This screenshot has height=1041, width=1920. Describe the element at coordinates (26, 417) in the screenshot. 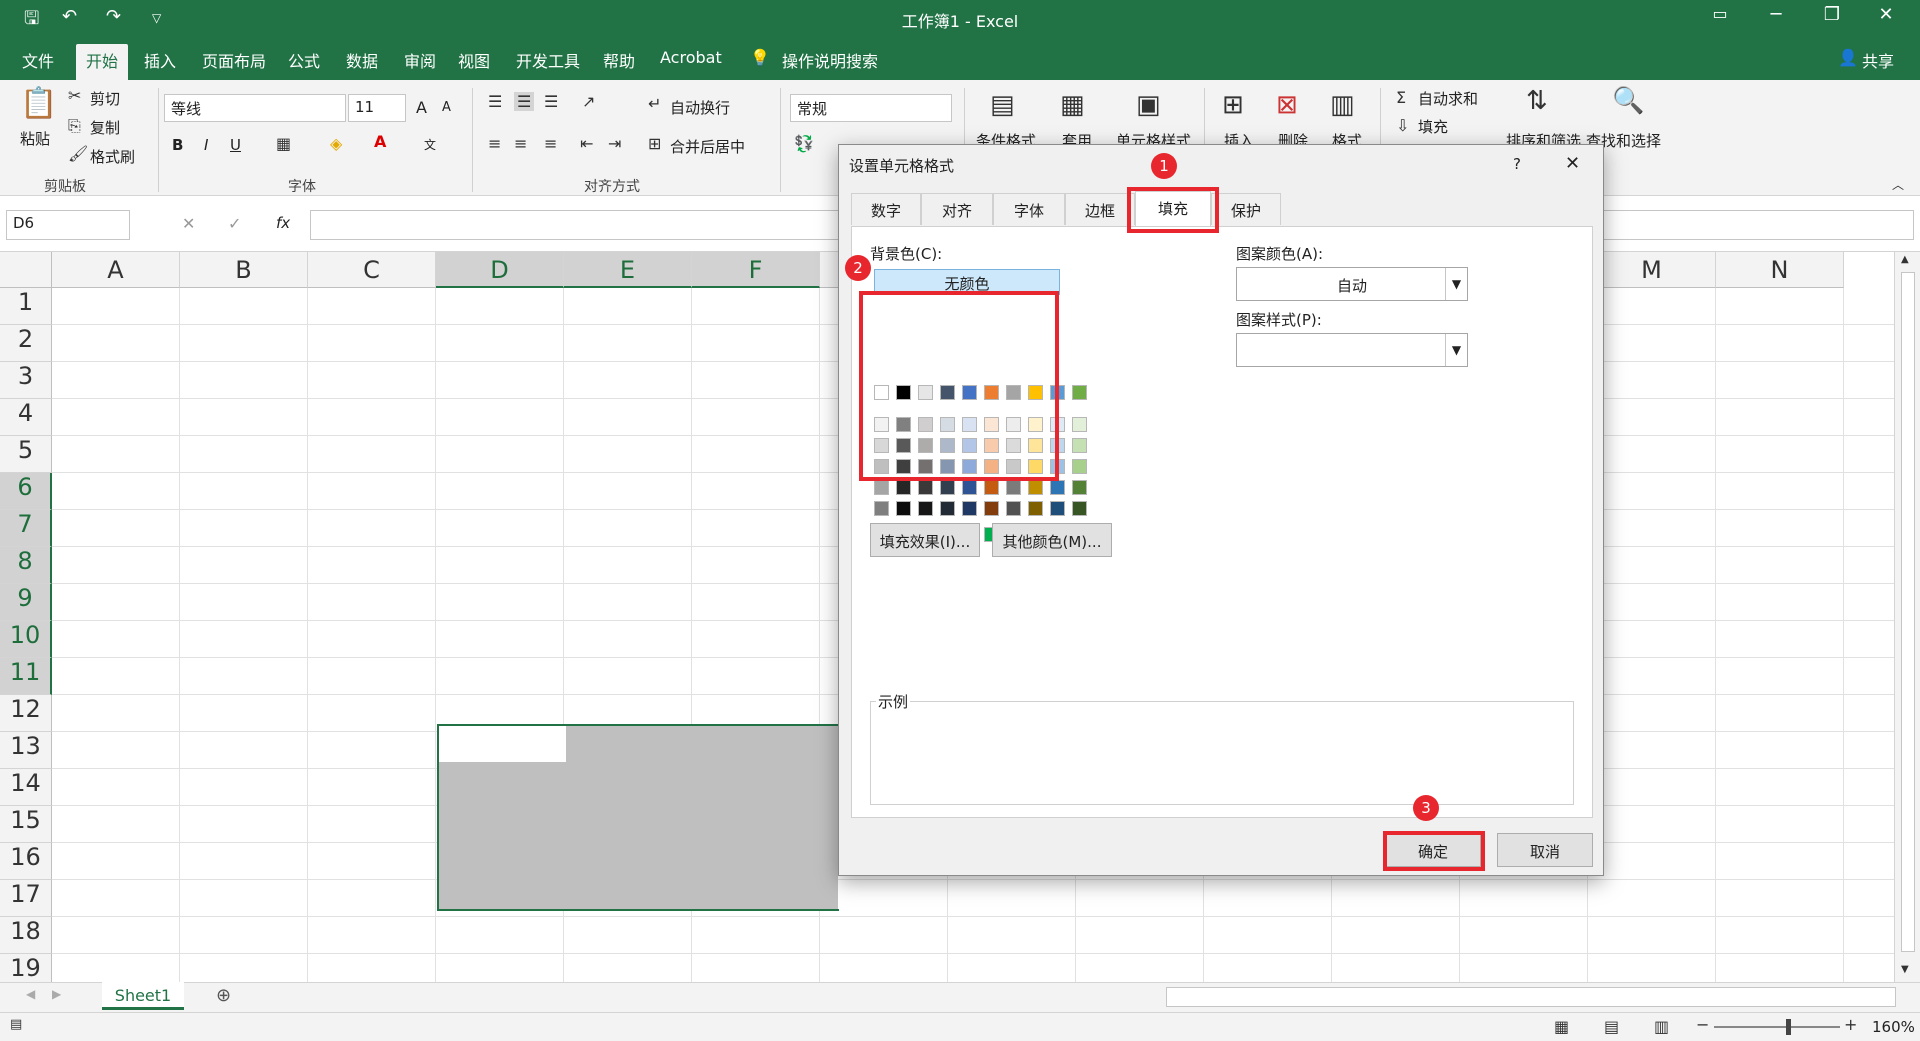

I see `row-header-4: 4` at that location.